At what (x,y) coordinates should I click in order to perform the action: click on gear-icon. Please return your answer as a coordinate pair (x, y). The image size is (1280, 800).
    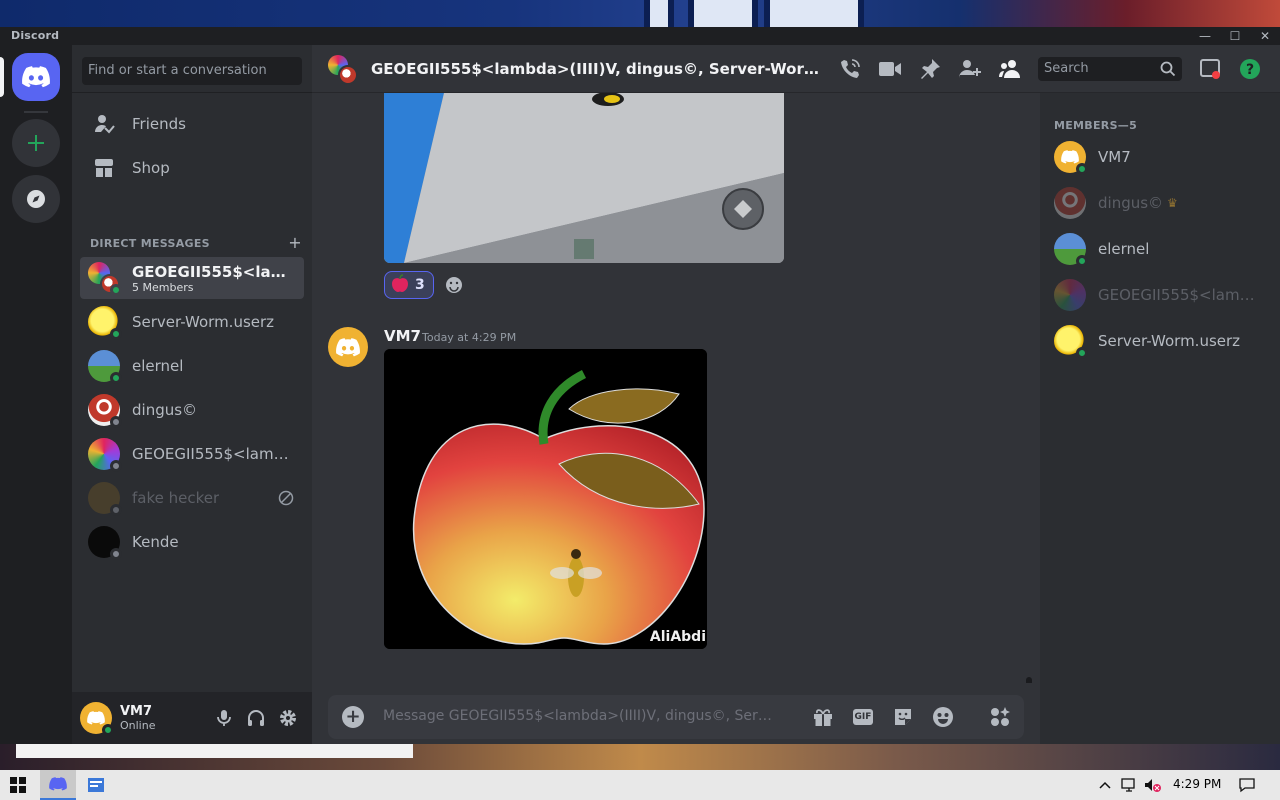
    Looking at the image, I should click on (288, 718).